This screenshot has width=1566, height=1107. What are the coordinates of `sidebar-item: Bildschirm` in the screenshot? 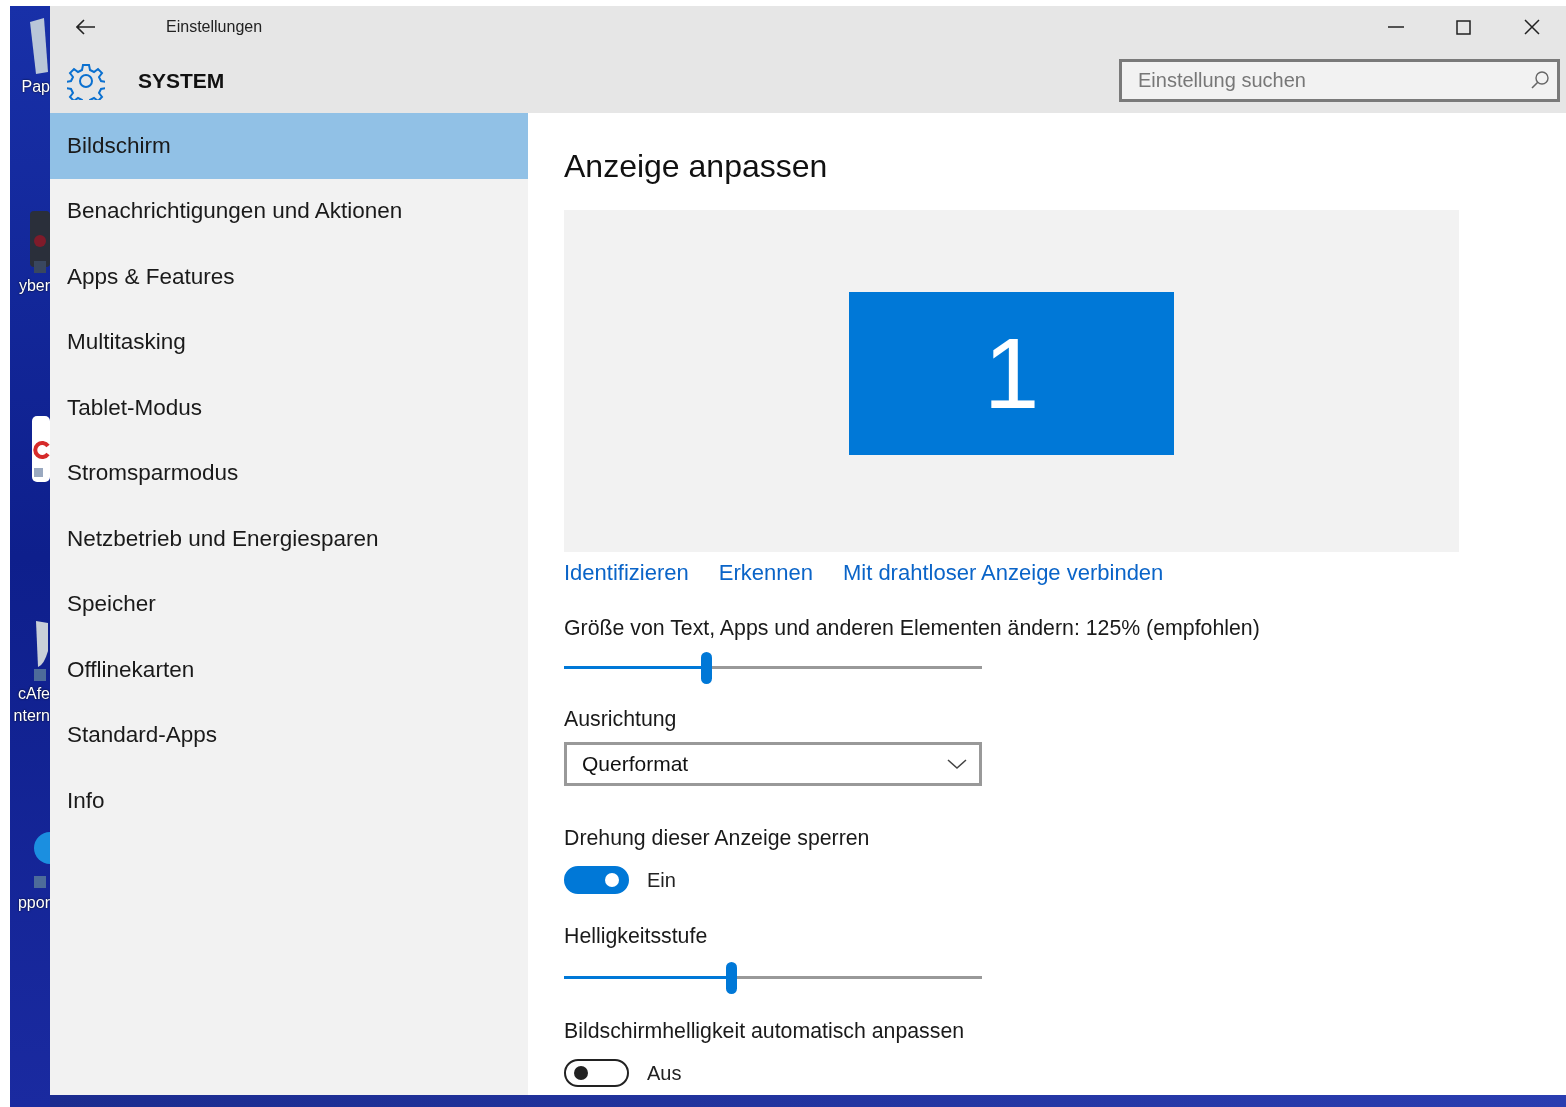 It's located at (289, 146).